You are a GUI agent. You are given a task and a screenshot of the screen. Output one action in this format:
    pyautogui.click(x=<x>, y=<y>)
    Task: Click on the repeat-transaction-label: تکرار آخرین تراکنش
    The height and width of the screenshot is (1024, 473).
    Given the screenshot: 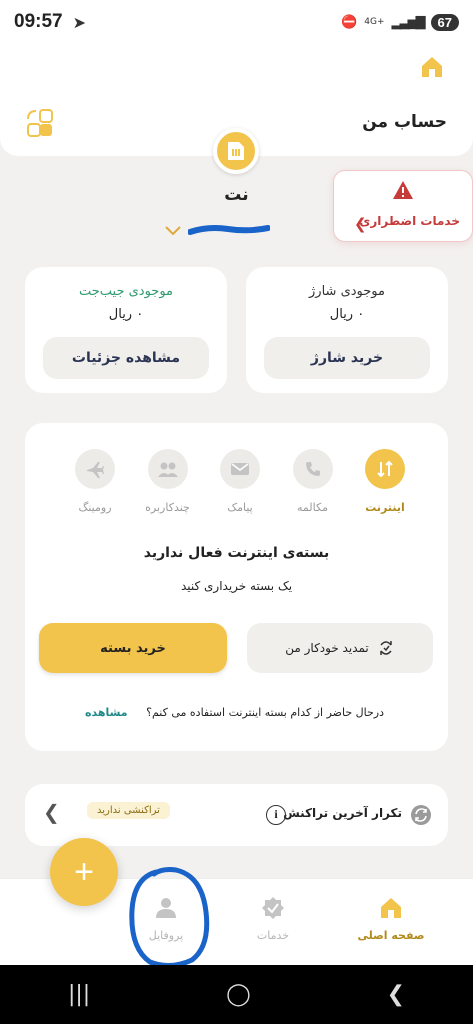 What is the action you would take?
    pyautogui.click(x=342, y=813)
    